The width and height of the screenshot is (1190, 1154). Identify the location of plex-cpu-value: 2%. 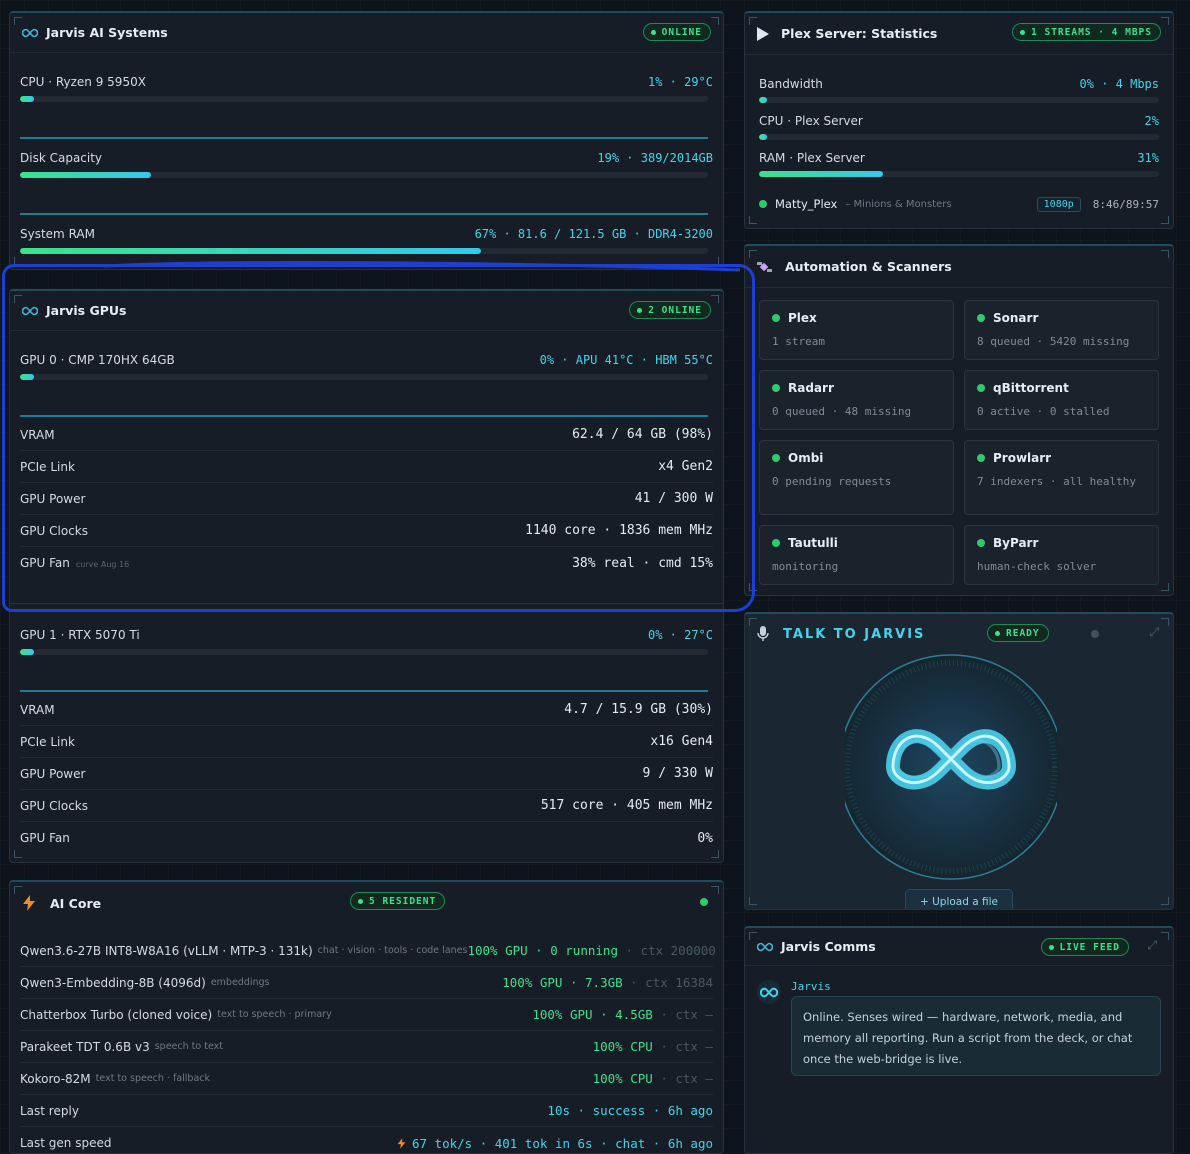
(1151, 121).